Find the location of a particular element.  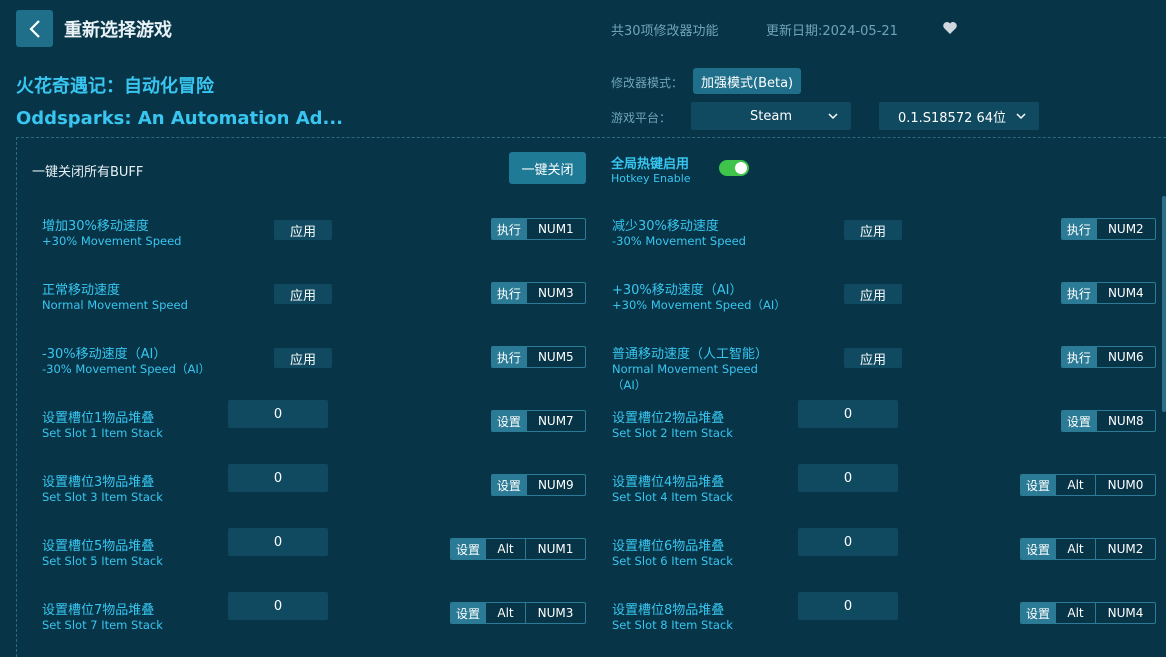

platform-label: 游戏平台： is located at coordinates (641, 118).